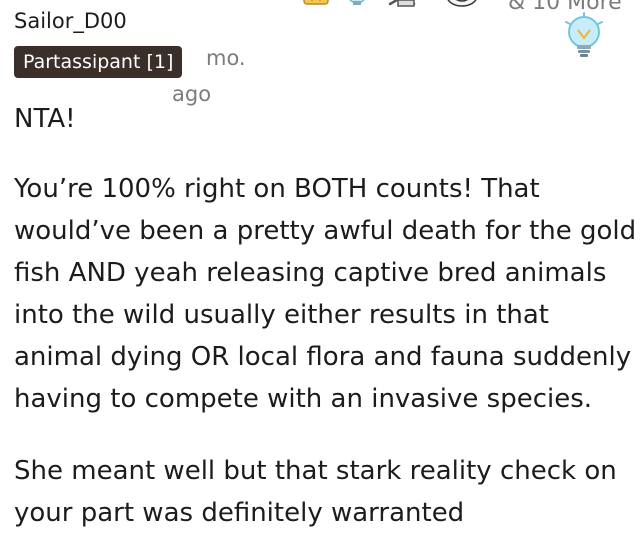  I want to click on comment-paragraph: NTA!, so click(45, 119).